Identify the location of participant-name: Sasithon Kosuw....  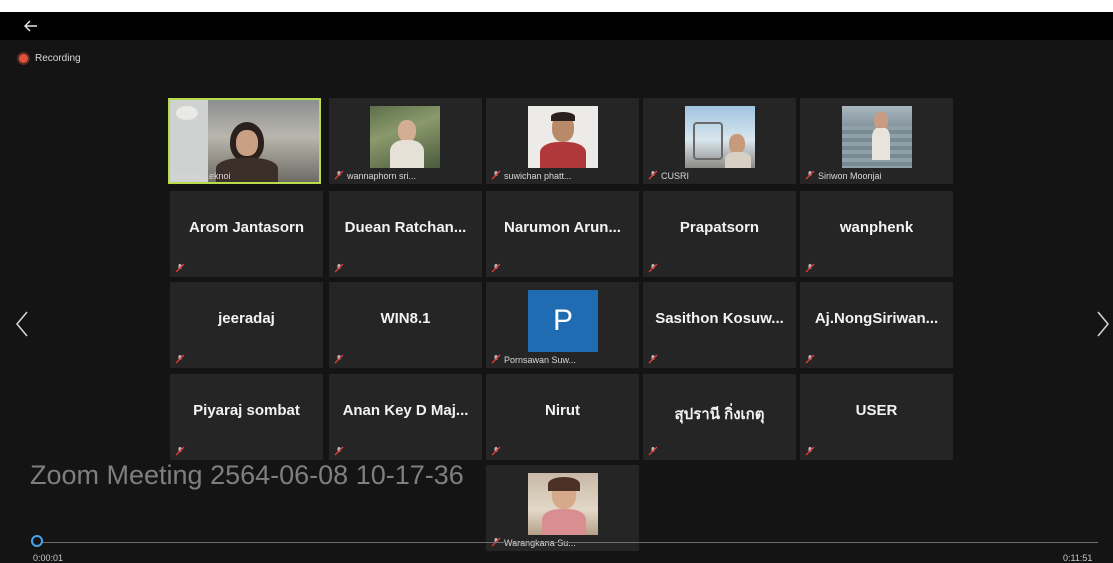
(719, 318).